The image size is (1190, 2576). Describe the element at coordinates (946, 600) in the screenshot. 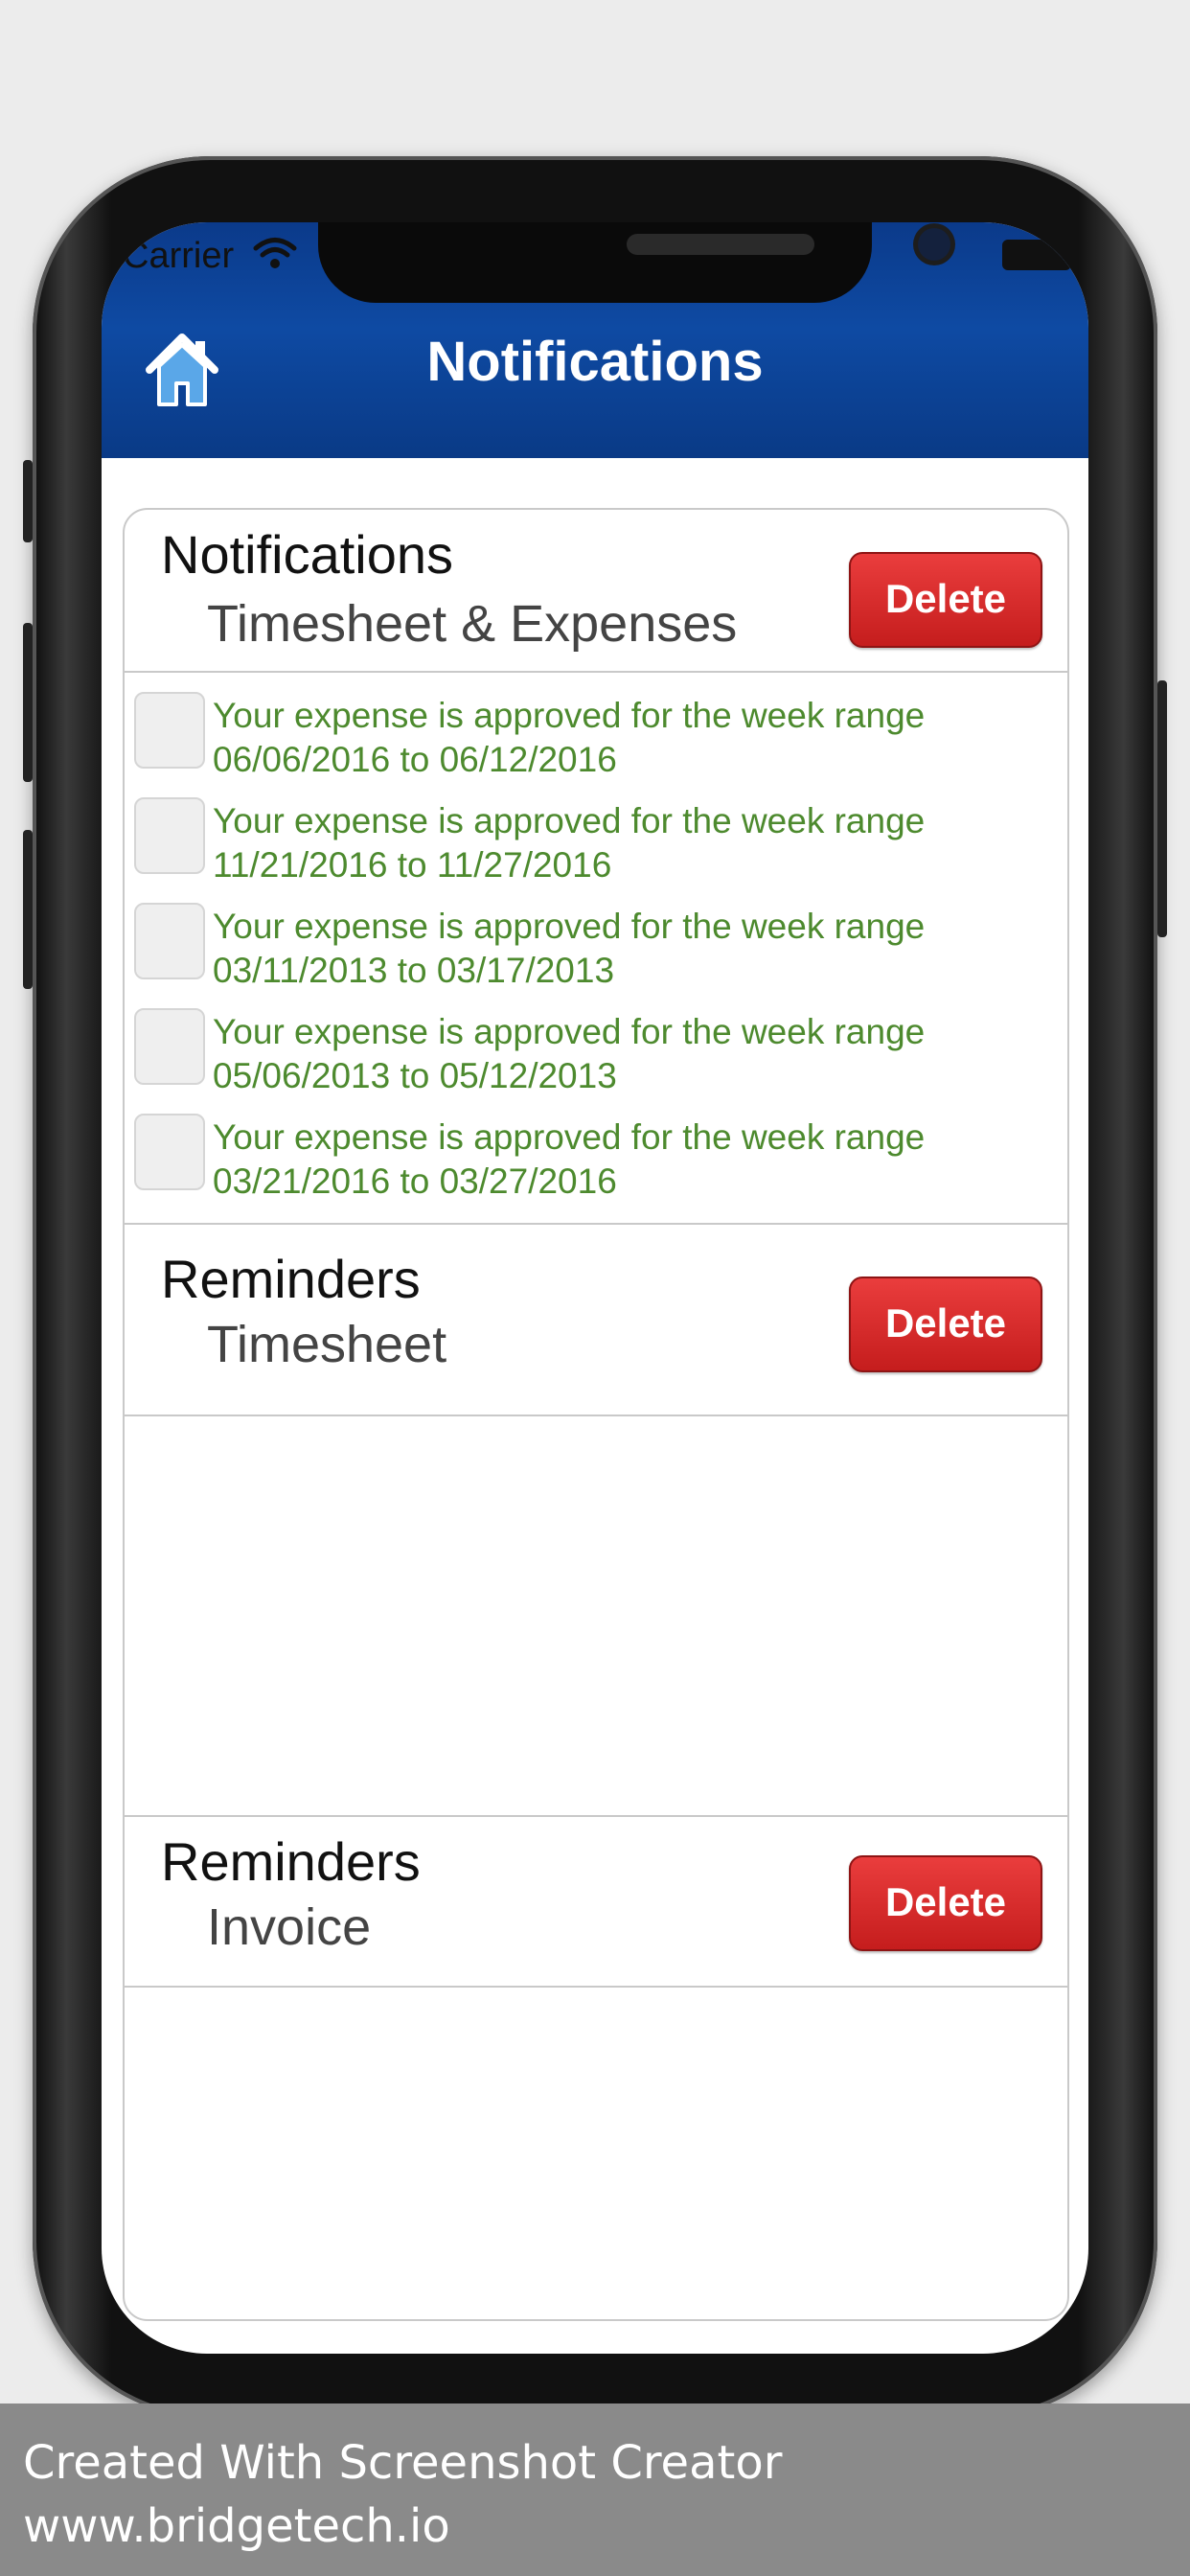

I see `delete-notifications-button: Delete` at that location.